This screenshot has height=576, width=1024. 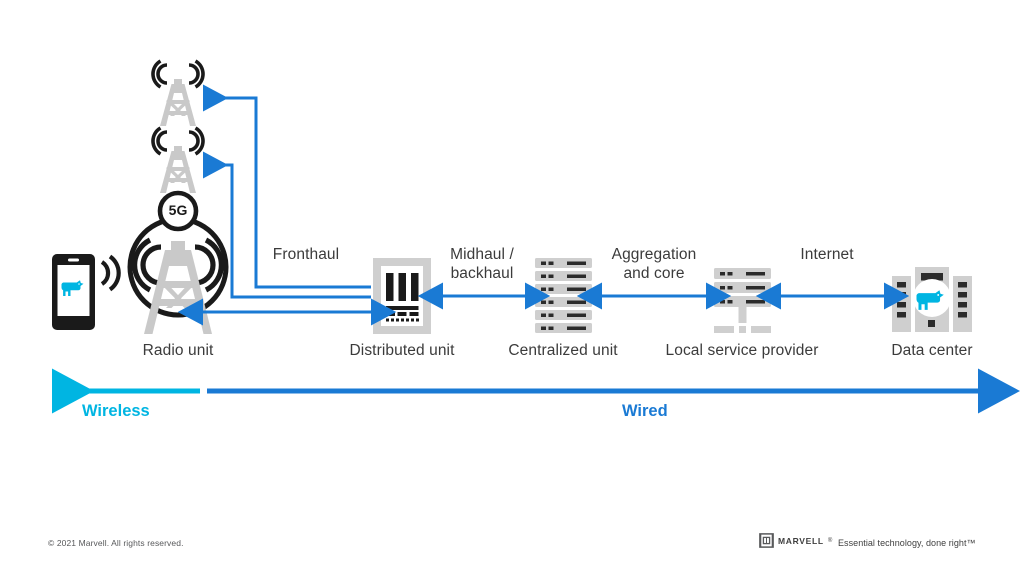 What do you see at coordinates (116, 543) in the screenshot?
I see `footer-copyright: © 2021 Marvell. All rights reserved.` at bounding box center [116, 543].